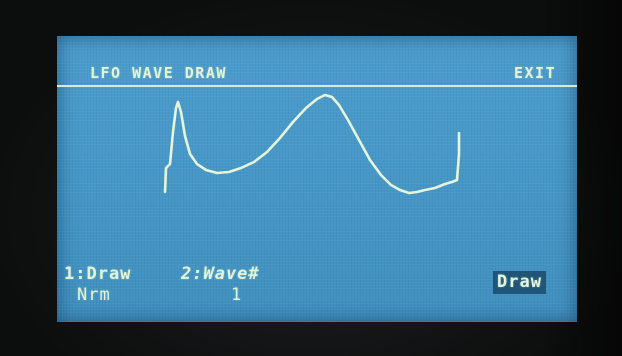  I want to click on param1-value: Nrm, so click(94, 295).